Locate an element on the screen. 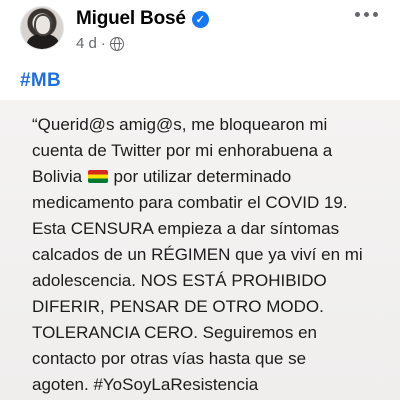 The image size is (400, 400). hashtag-link: #MB is located at coordinates (40, 81).